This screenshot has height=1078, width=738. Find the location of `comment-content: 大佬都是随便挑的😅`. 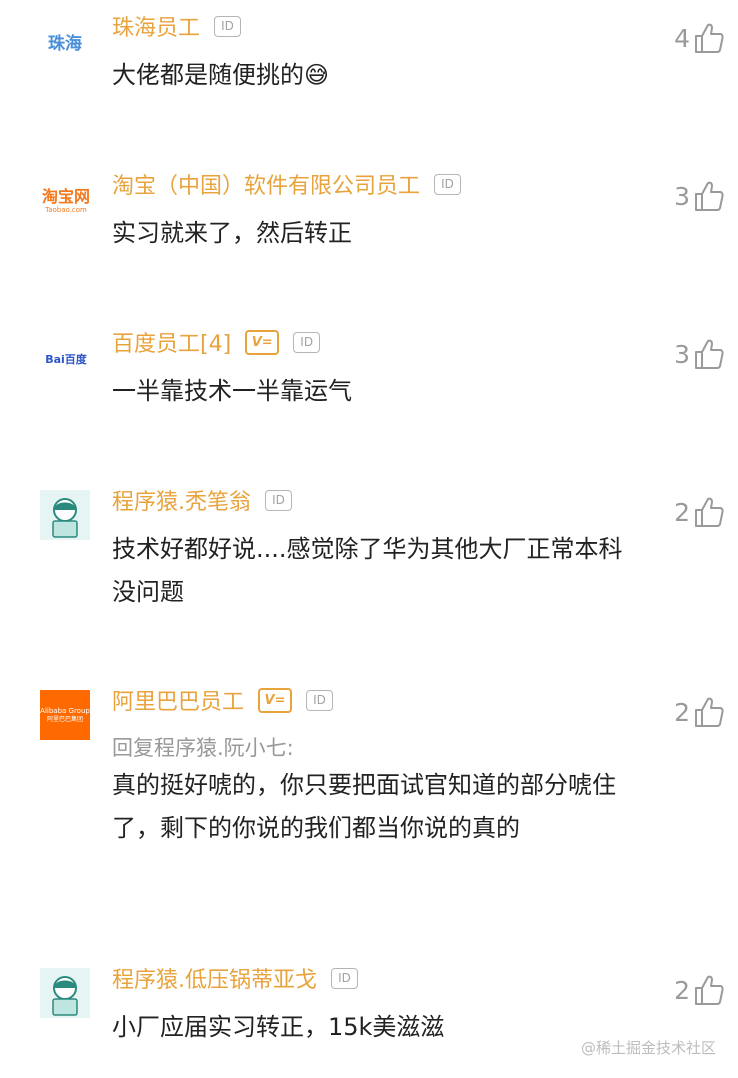

comment-content: 大佬都是随便挑的😅 is located at coordinates (221, 75).